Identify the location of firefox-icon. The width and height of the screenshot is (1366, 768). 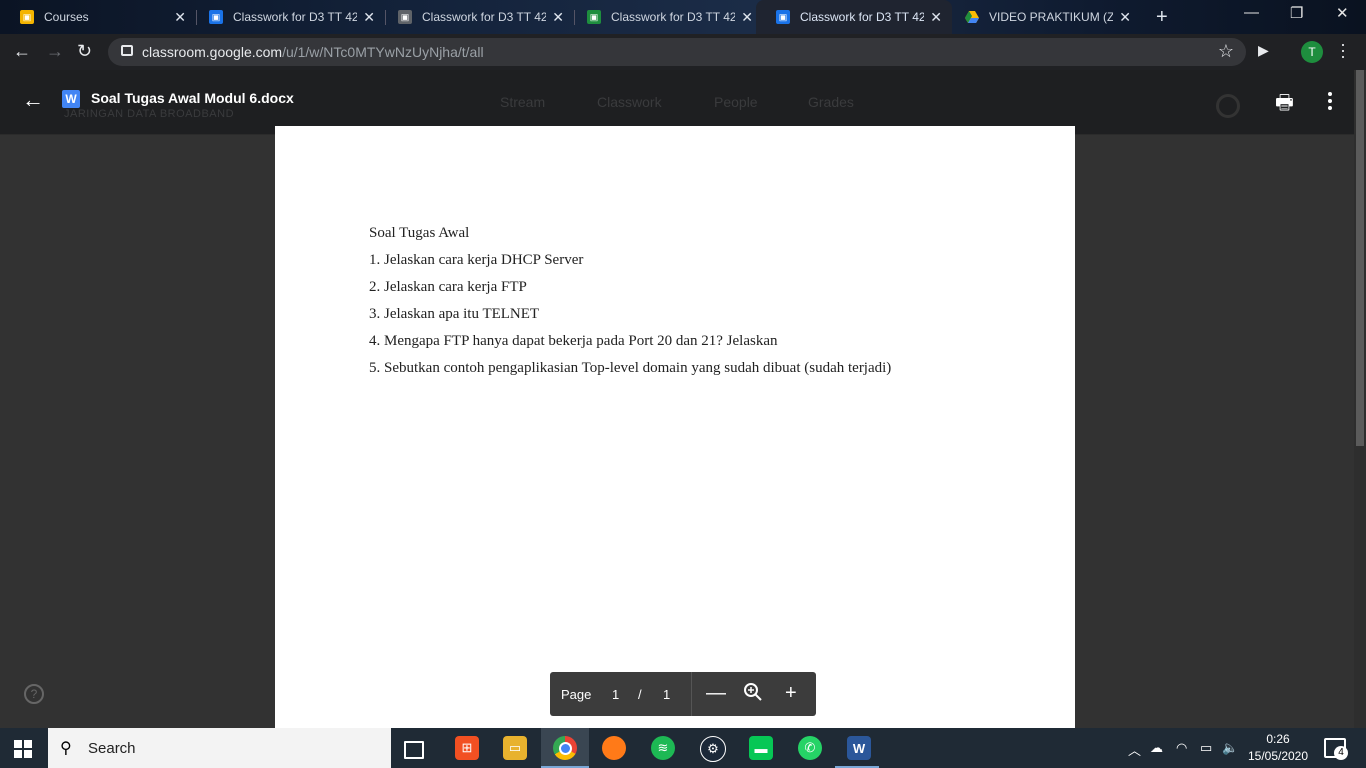
(614, 748).